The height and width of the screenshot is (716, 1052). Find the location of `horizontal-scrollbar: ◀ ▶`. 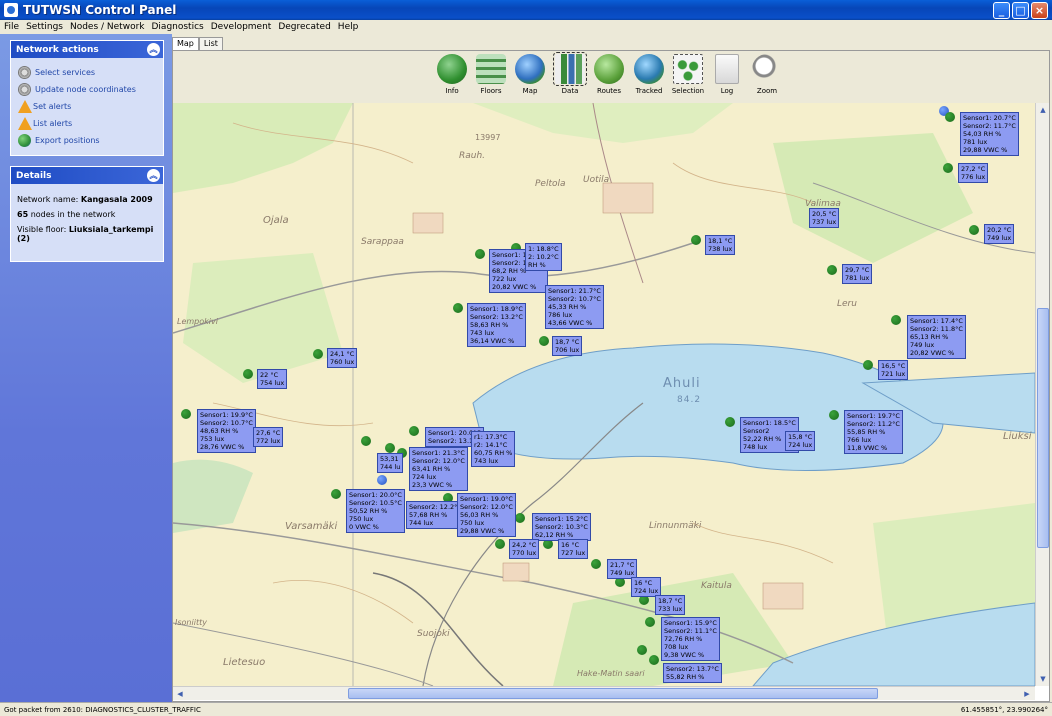

horizontal-scrollbar: ◀ ▶ is located at coordinates (604, 693).